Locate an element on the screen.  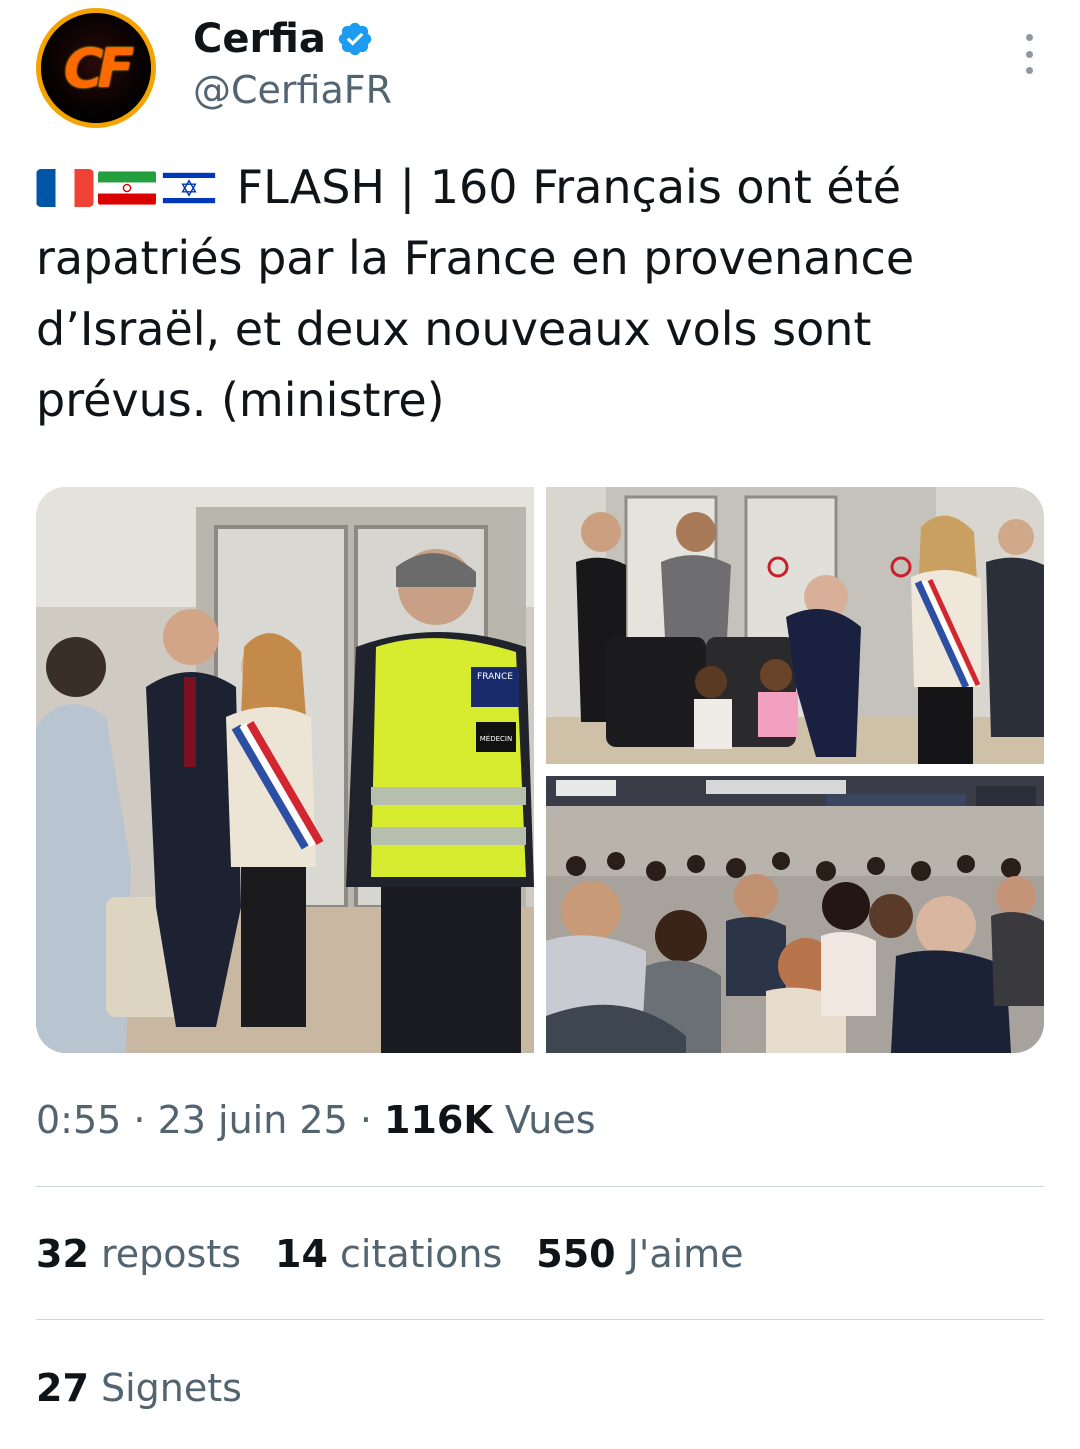
quotes-stat: 14 citations is located at coordinates (388, 1254).